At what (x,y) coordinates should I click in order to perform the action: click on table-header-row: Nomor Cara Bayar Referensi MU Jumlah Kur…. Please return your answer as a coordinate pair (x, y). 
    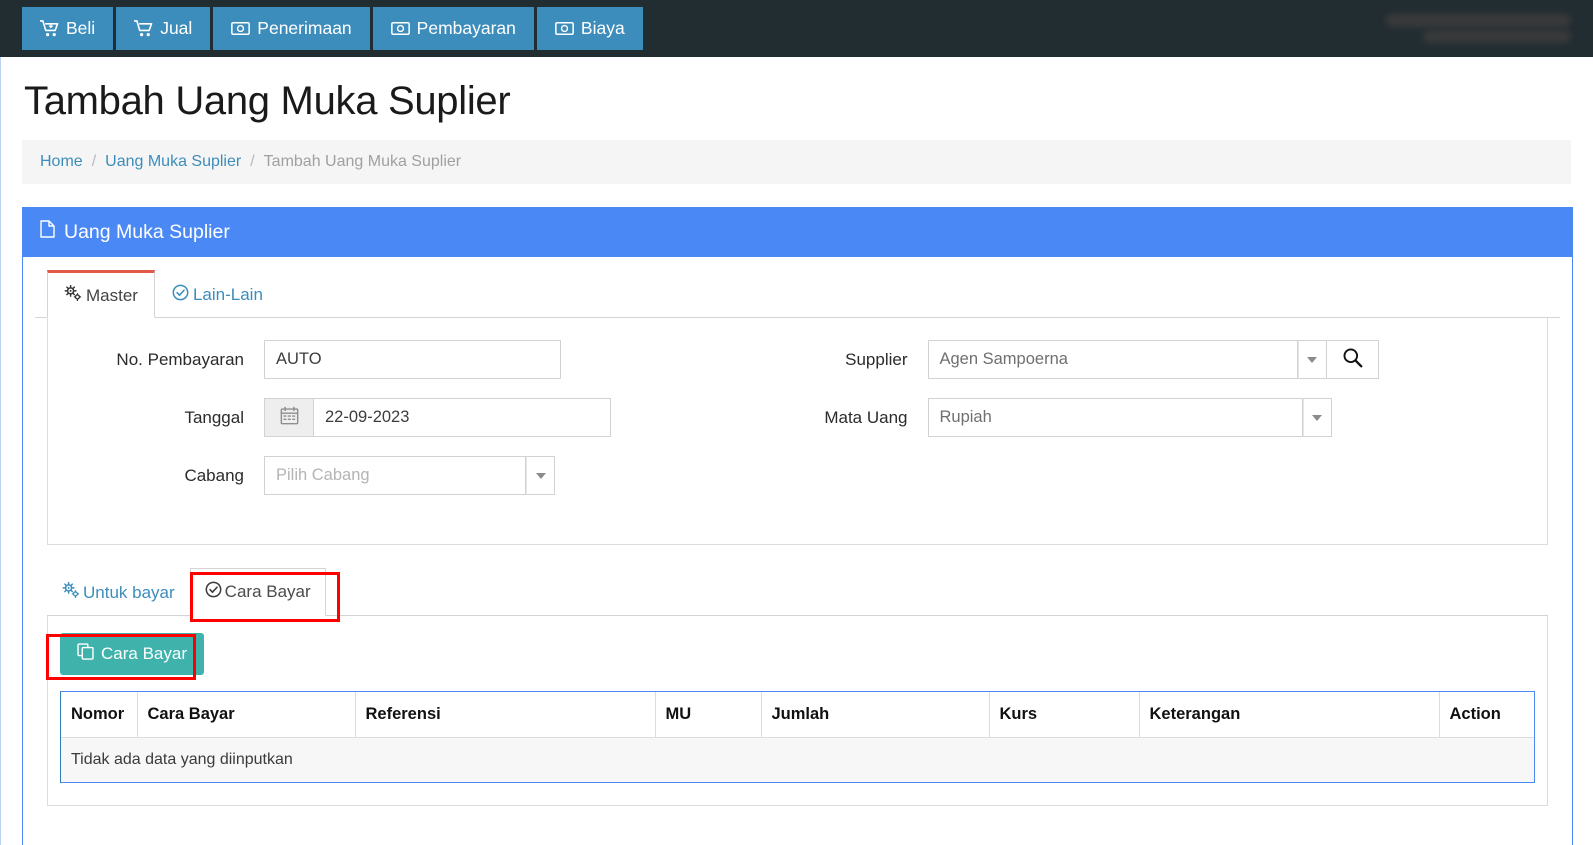
    Looking at the image, I should click on (797, 715).